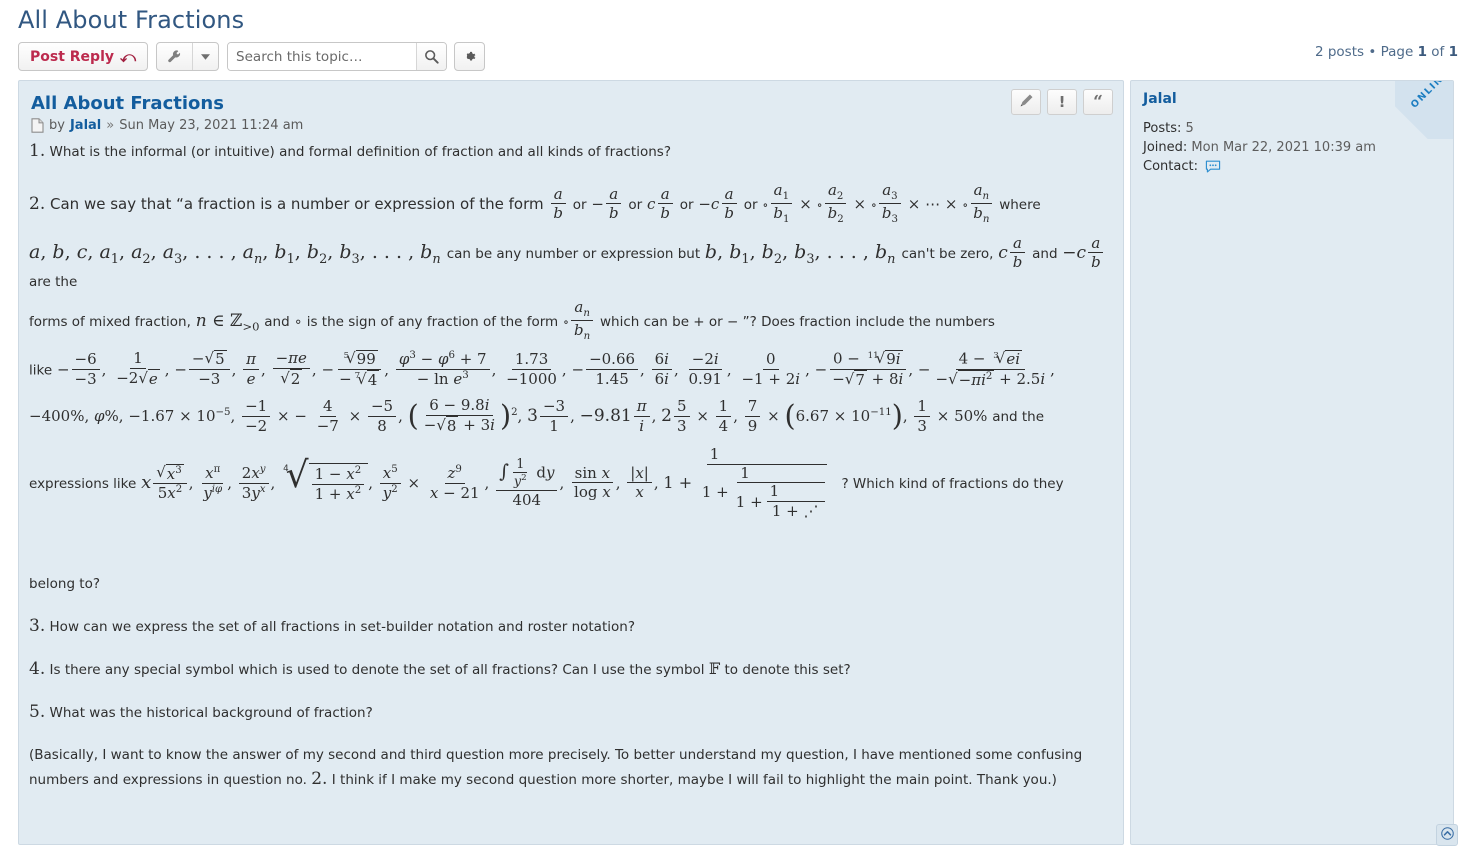 This screenshot has height=856, width=1472. What do you see at coordinates (359, 369) in the screenshot?
I see `fraction-fifth-root-99-over-seventh-root-4: 5 √ 99−7 √ 4` at bounding box center [359, 369].